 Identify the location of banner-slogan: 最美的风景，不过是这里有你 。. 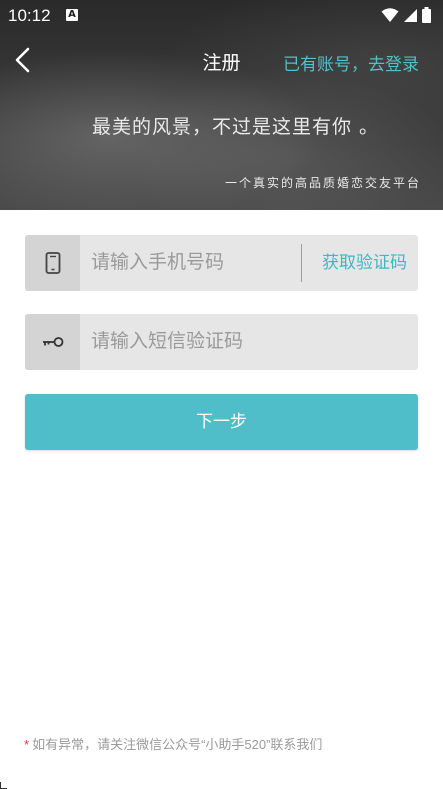
(236, 127).